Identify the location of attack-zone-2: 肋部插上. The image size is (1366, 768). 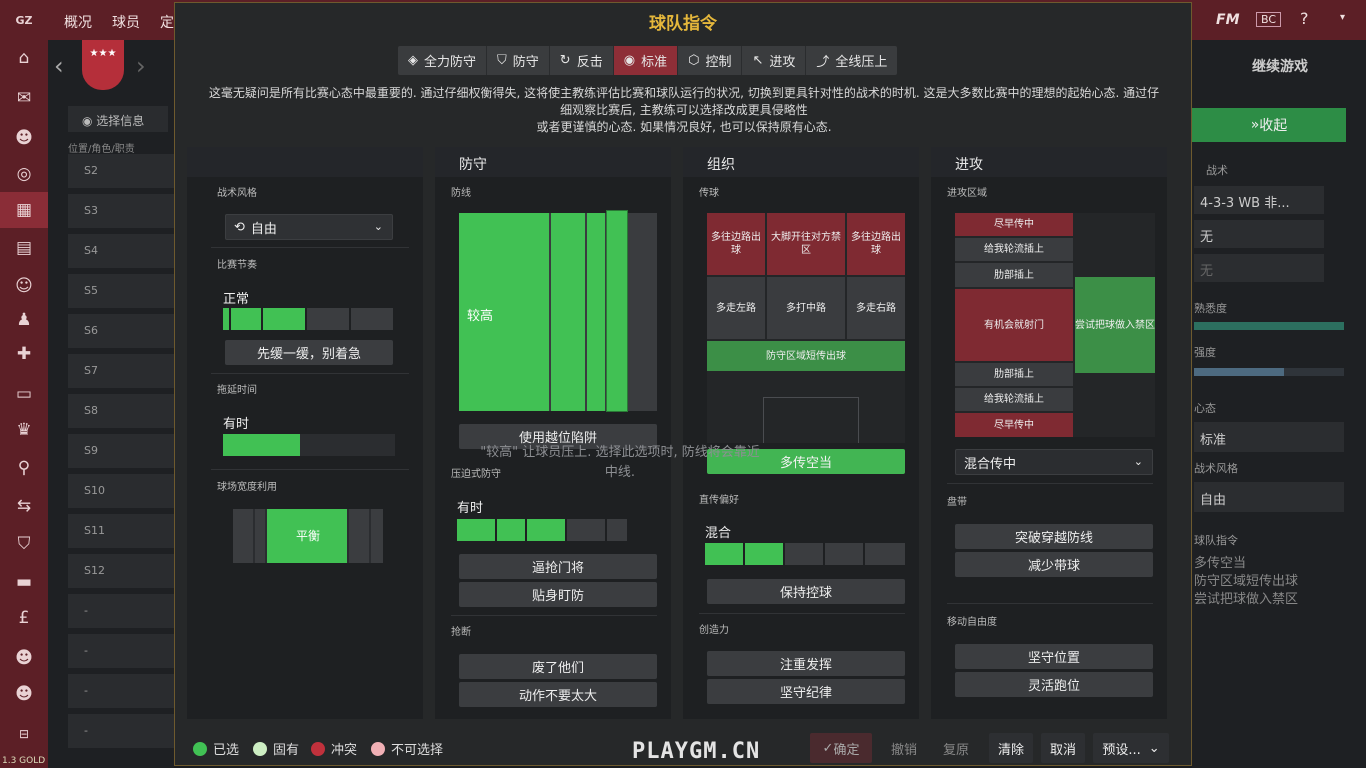
(1014, 275).